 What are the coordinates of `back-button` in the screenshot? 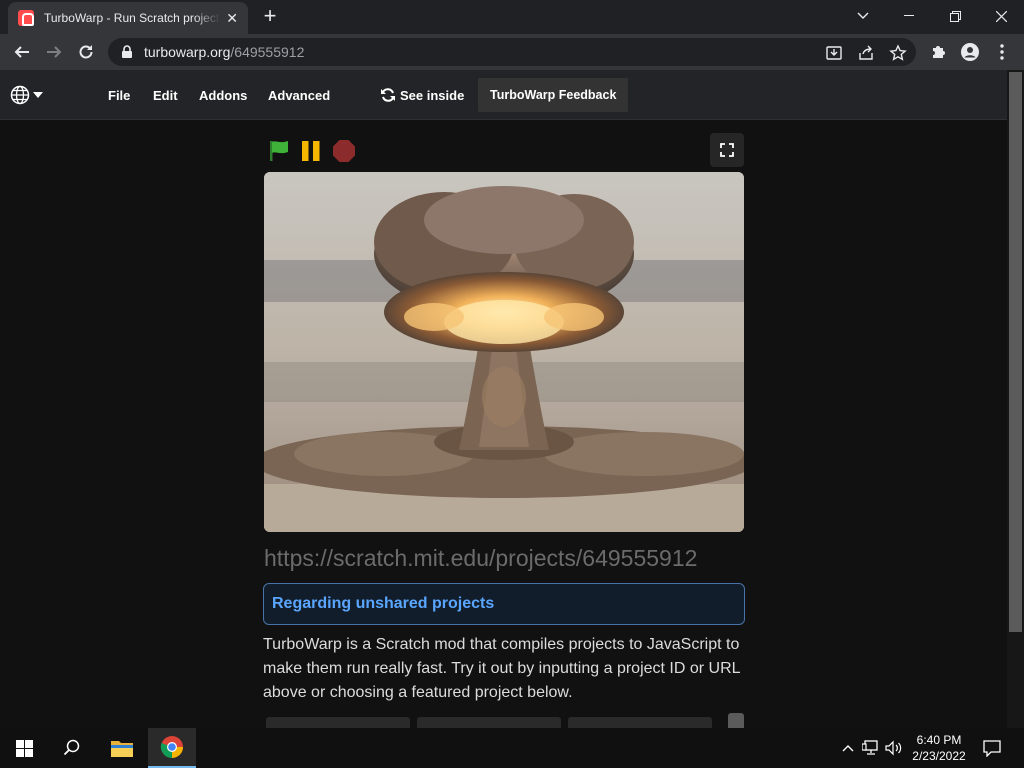 It's located at (22, 52).